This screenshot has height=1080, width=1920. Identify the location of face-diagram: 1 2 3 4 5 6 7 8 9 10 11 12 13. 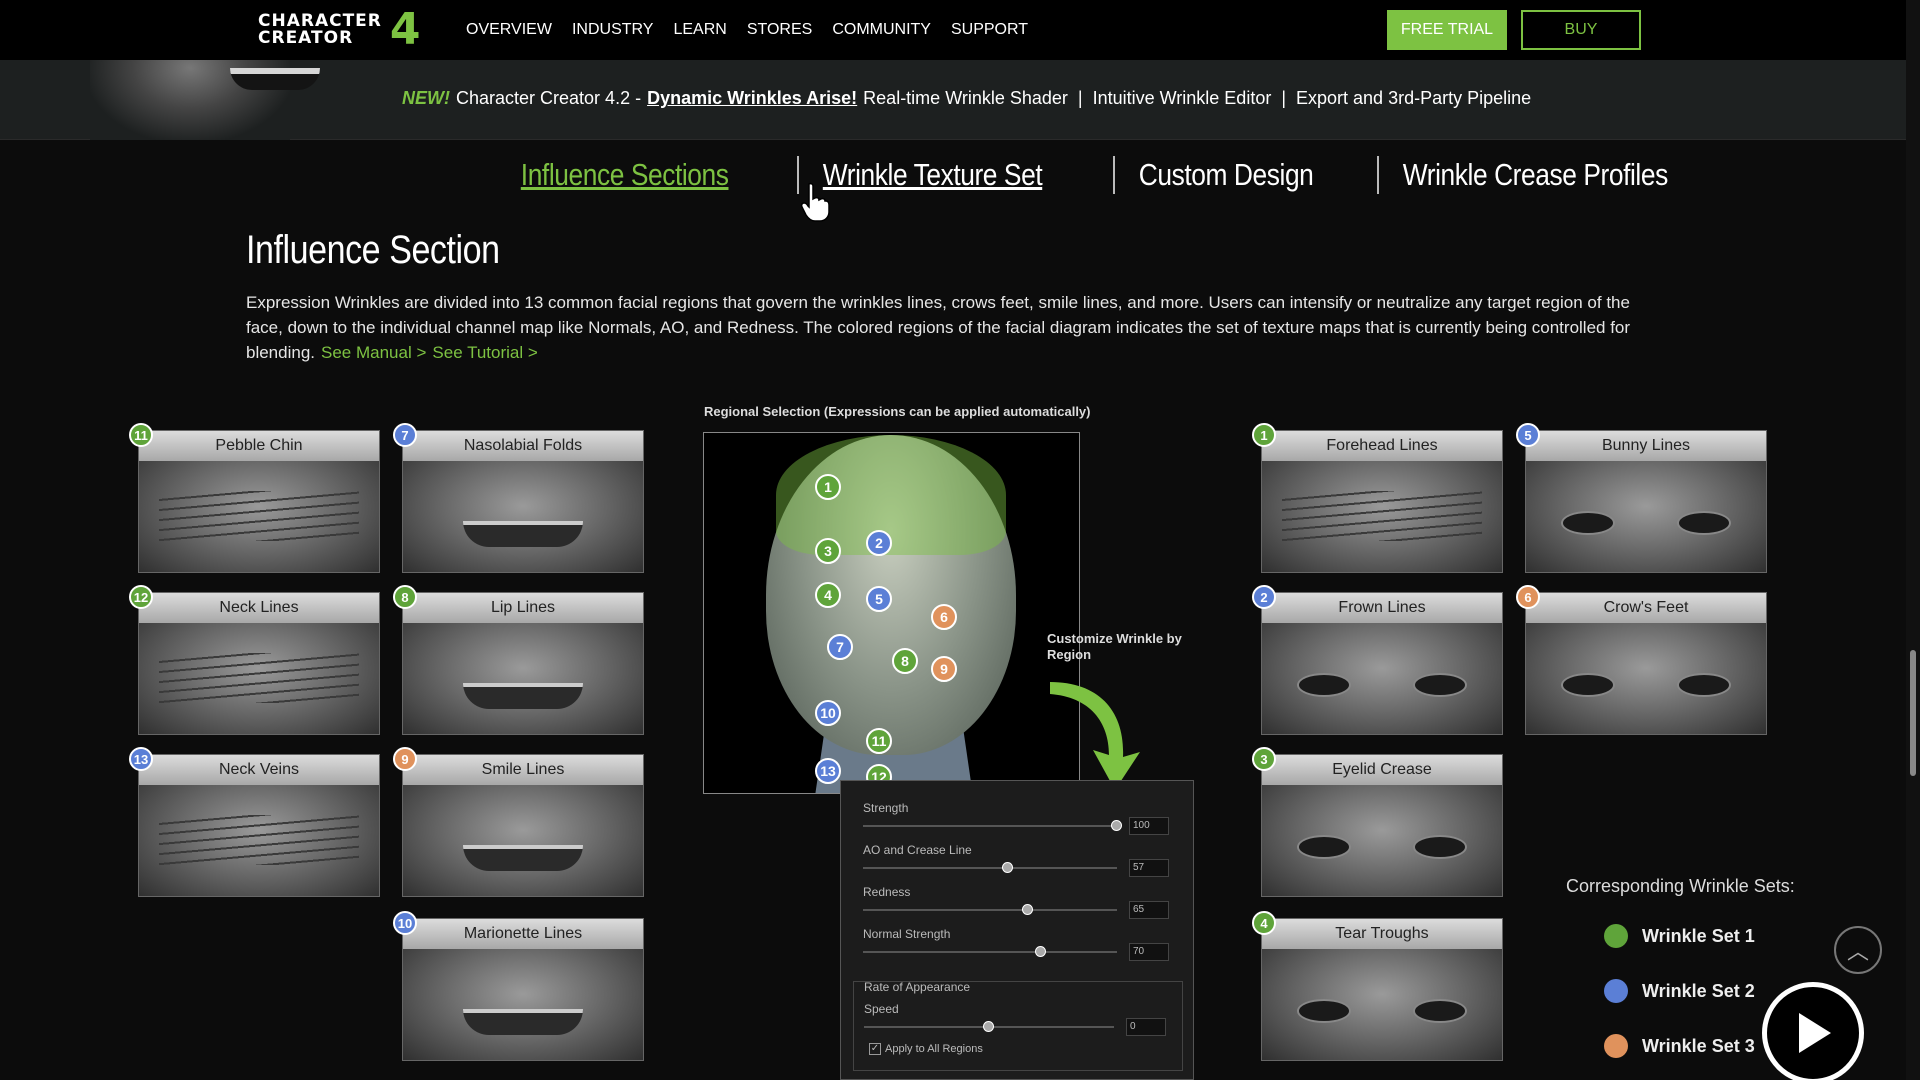
(891, 613).